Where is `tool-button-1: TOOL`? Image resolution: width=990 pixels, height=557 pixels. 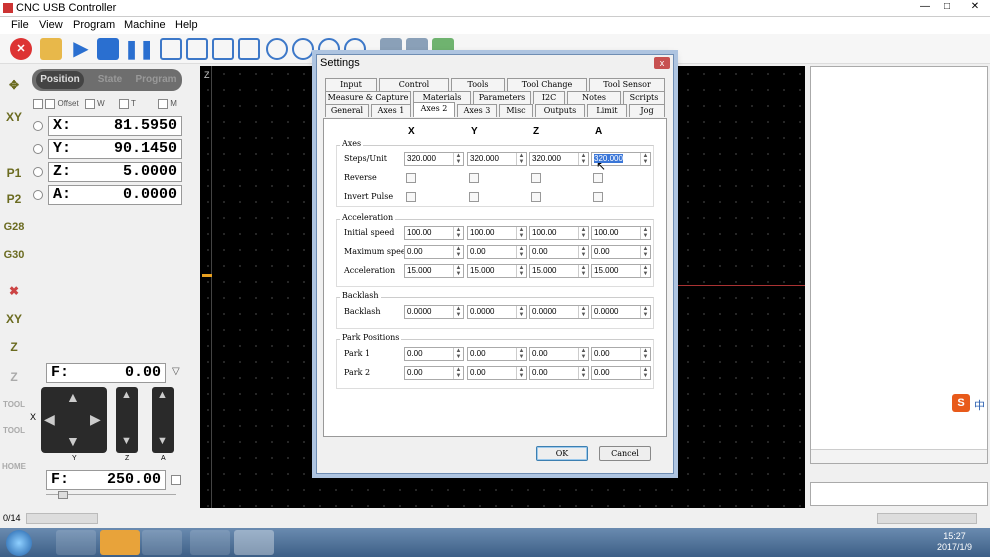
tool-button-1: TOOL is located at coordinates (14, 405).